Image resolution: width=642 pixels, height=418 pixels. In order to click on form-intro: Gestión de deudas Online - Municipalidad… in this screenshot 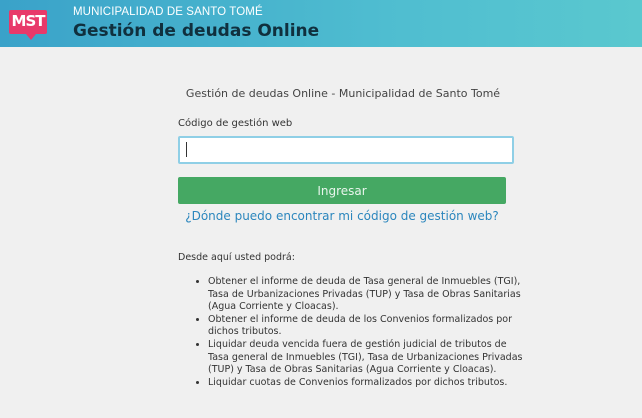, I will do `click(343, 93)`.